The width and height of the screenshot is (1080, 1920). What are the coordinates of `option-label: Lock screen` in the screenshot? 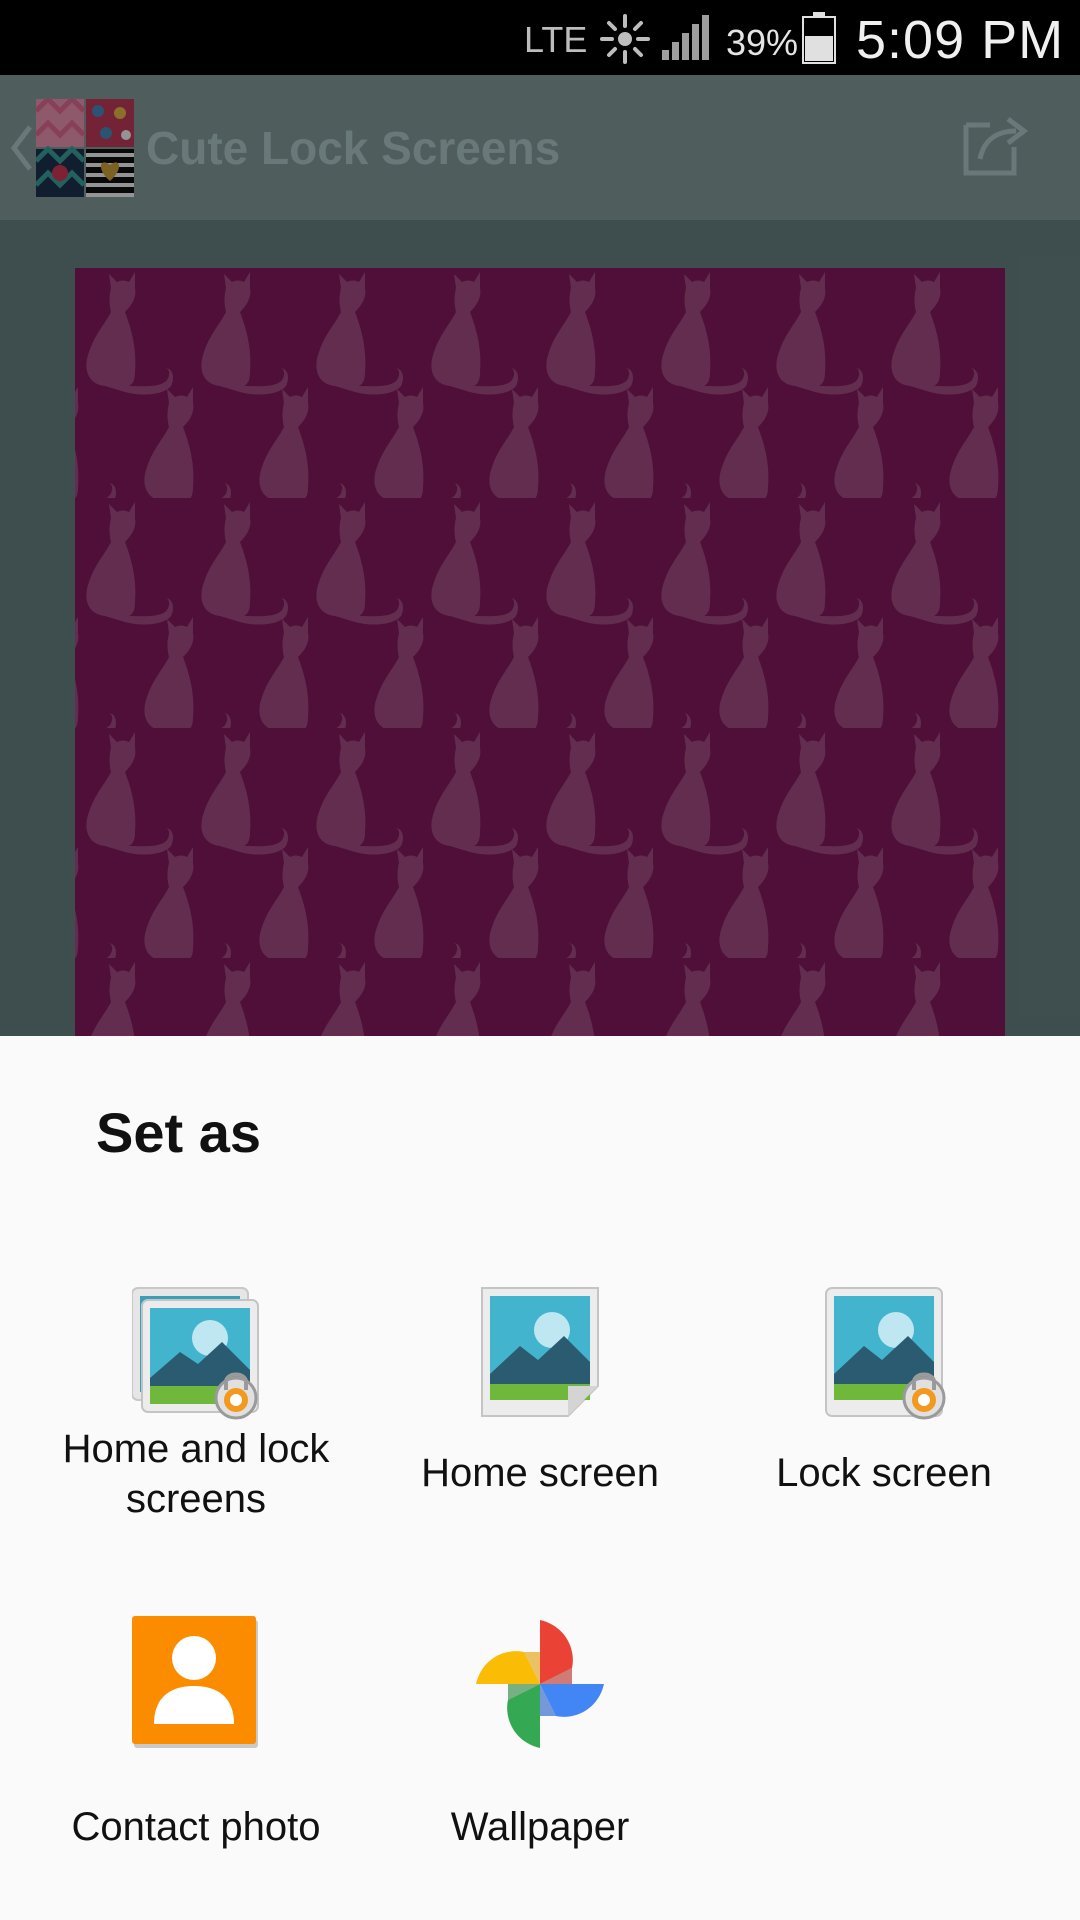 It's located at (884, 1473).